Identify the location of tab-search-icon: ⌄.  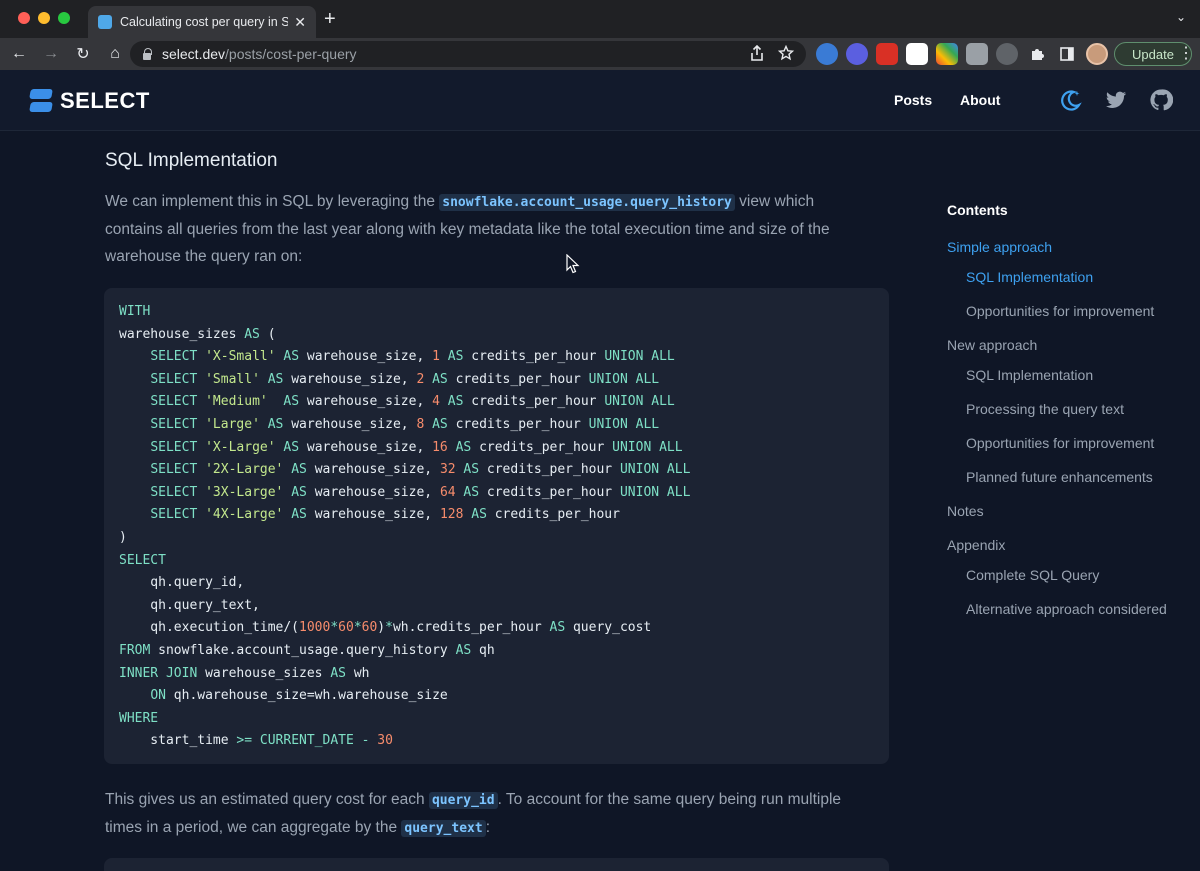
(1181, 17).